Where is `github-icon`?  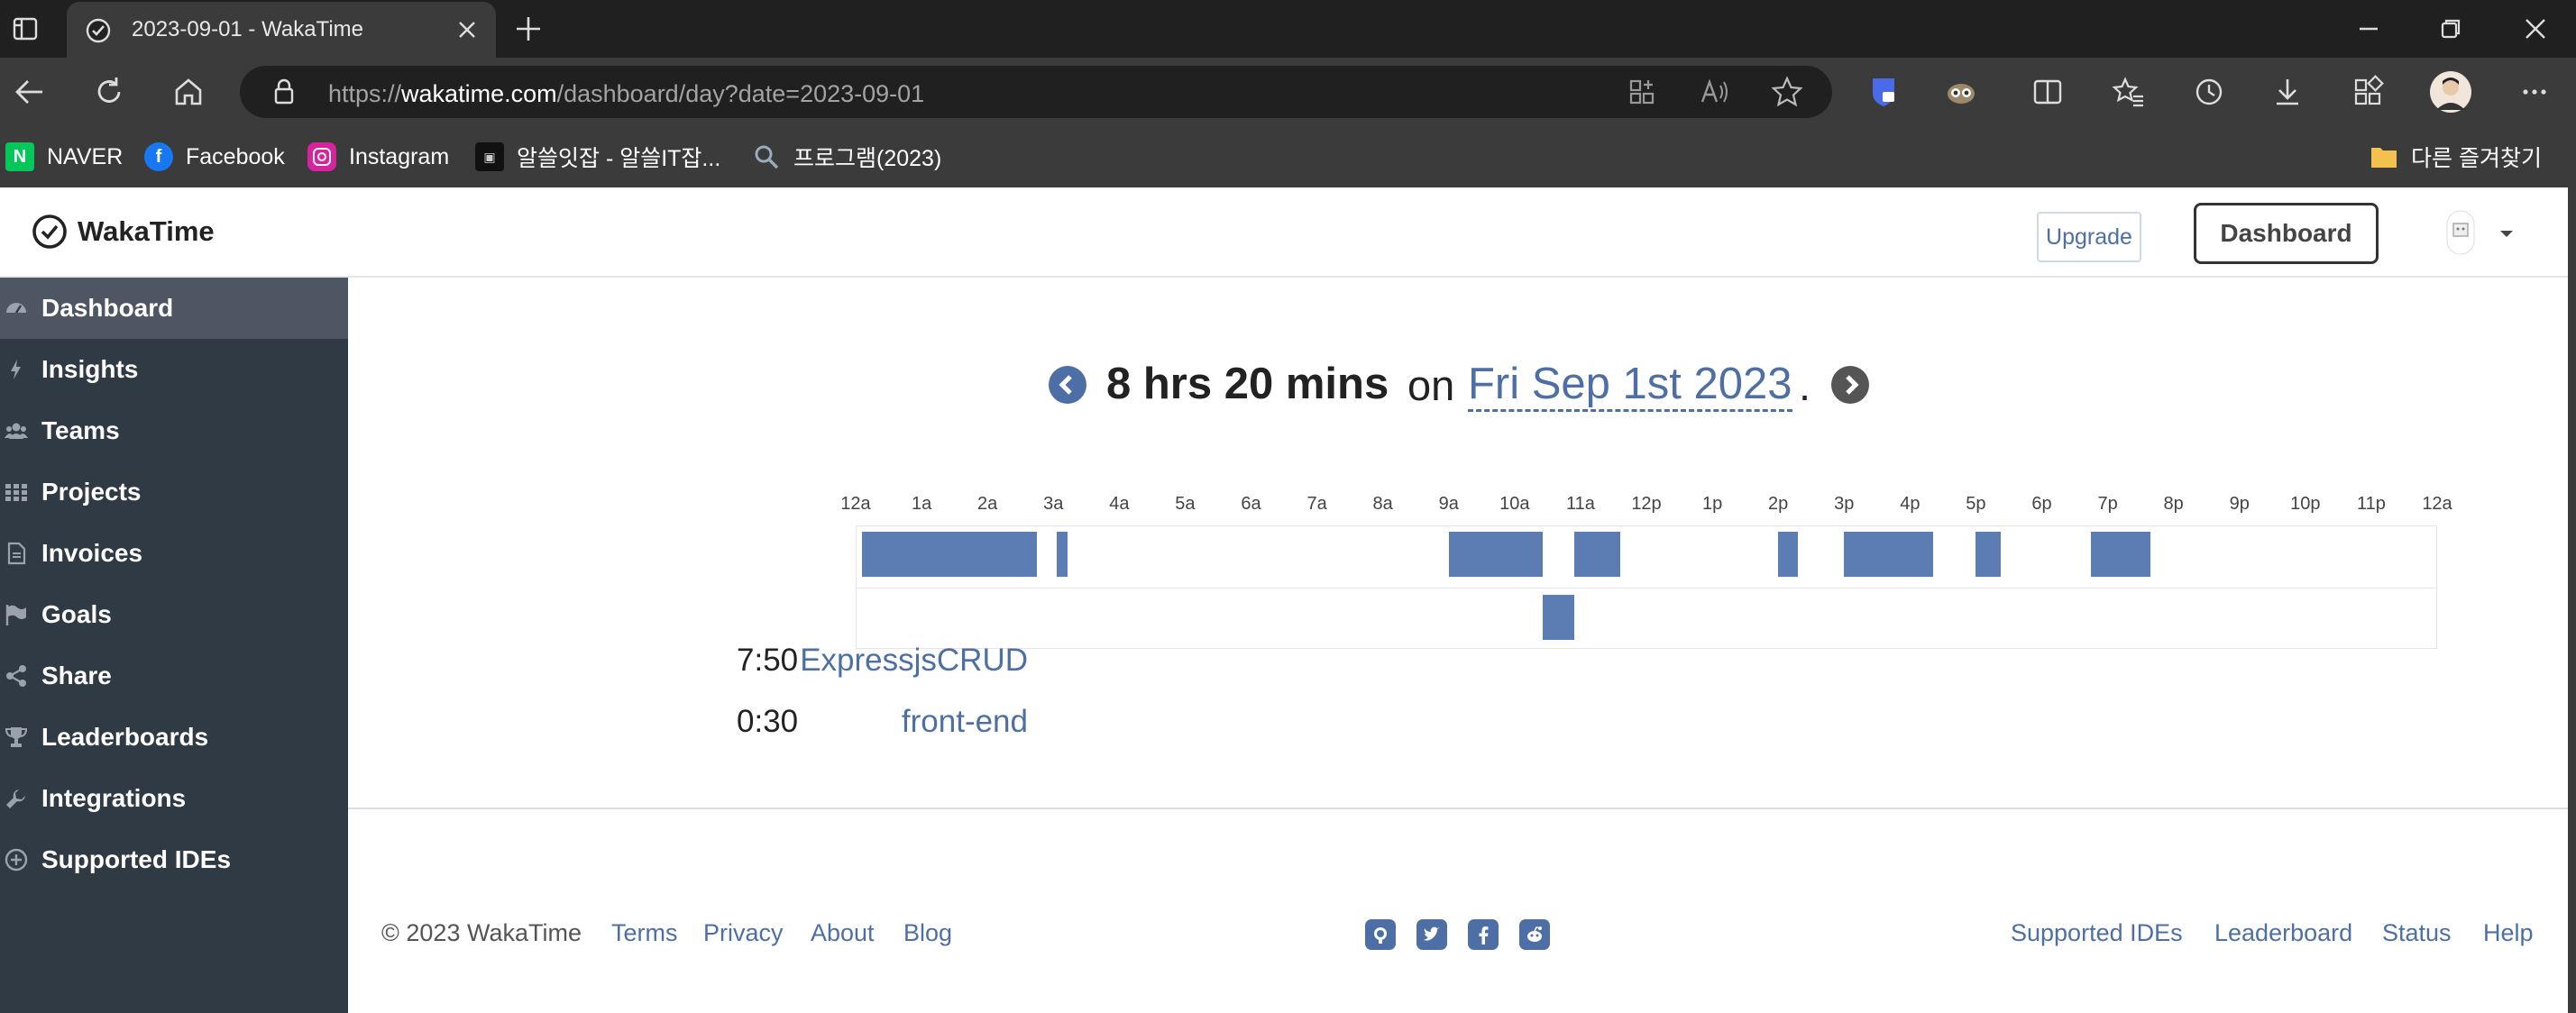
github-icon is located at coordinates (1380, 934).